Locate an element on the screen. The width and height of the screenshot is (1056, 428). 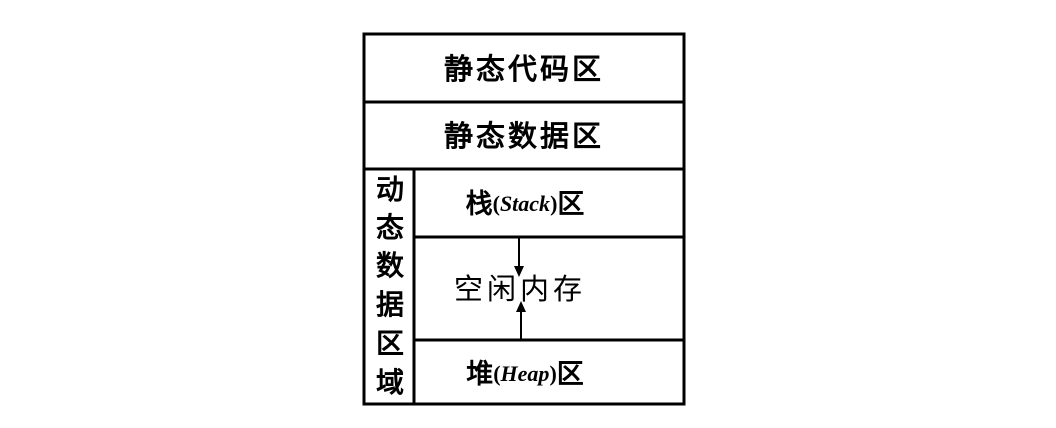
heap-open-paren: ( is located at coordinates (497, 373).